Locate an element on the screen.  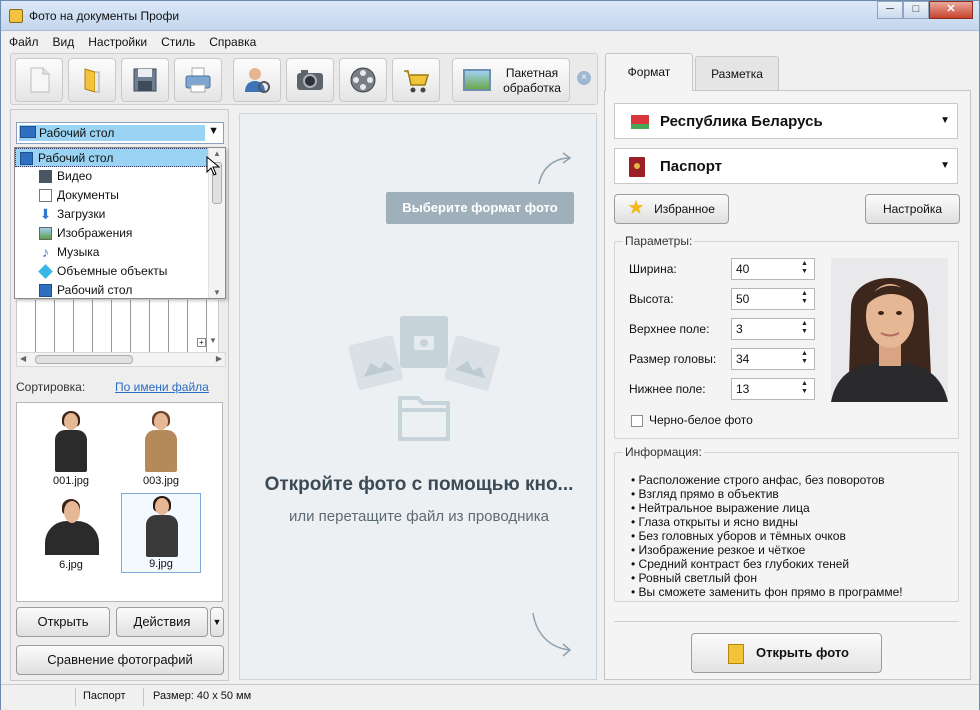
scroll-left-icon: ◀ is located at coordinates (23, 358).